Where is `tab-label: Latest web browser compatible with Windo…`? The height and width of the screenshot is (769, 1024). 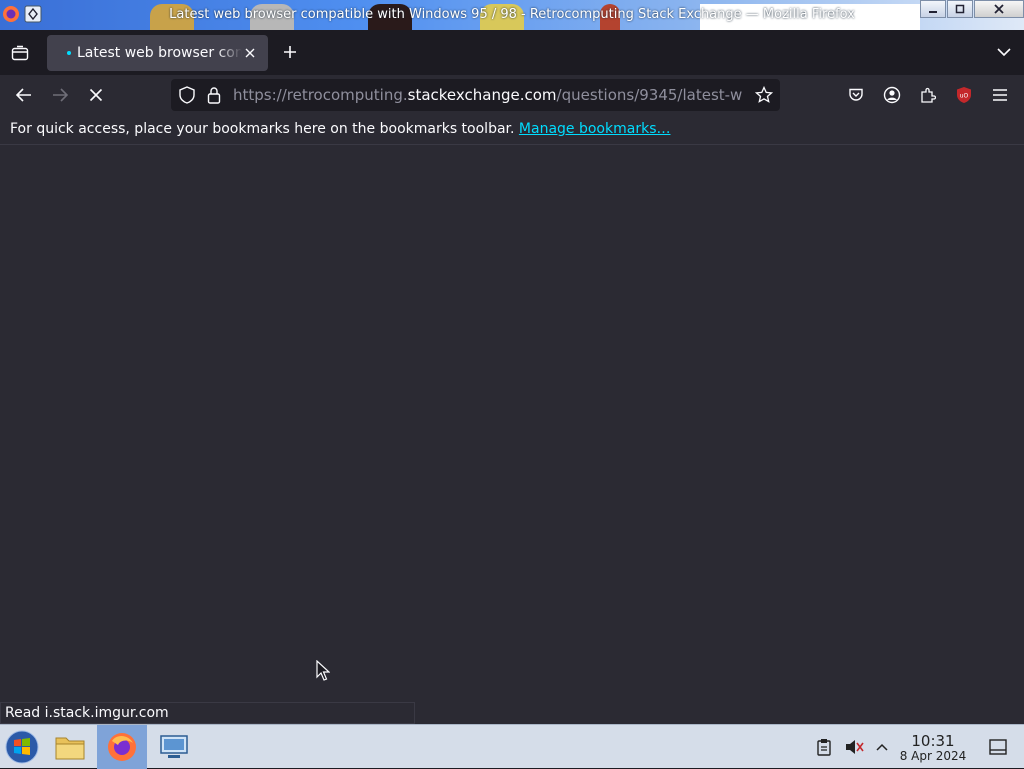 tab-label: Latest web browser compatible with Windo… is located at coordinates (159, 53).